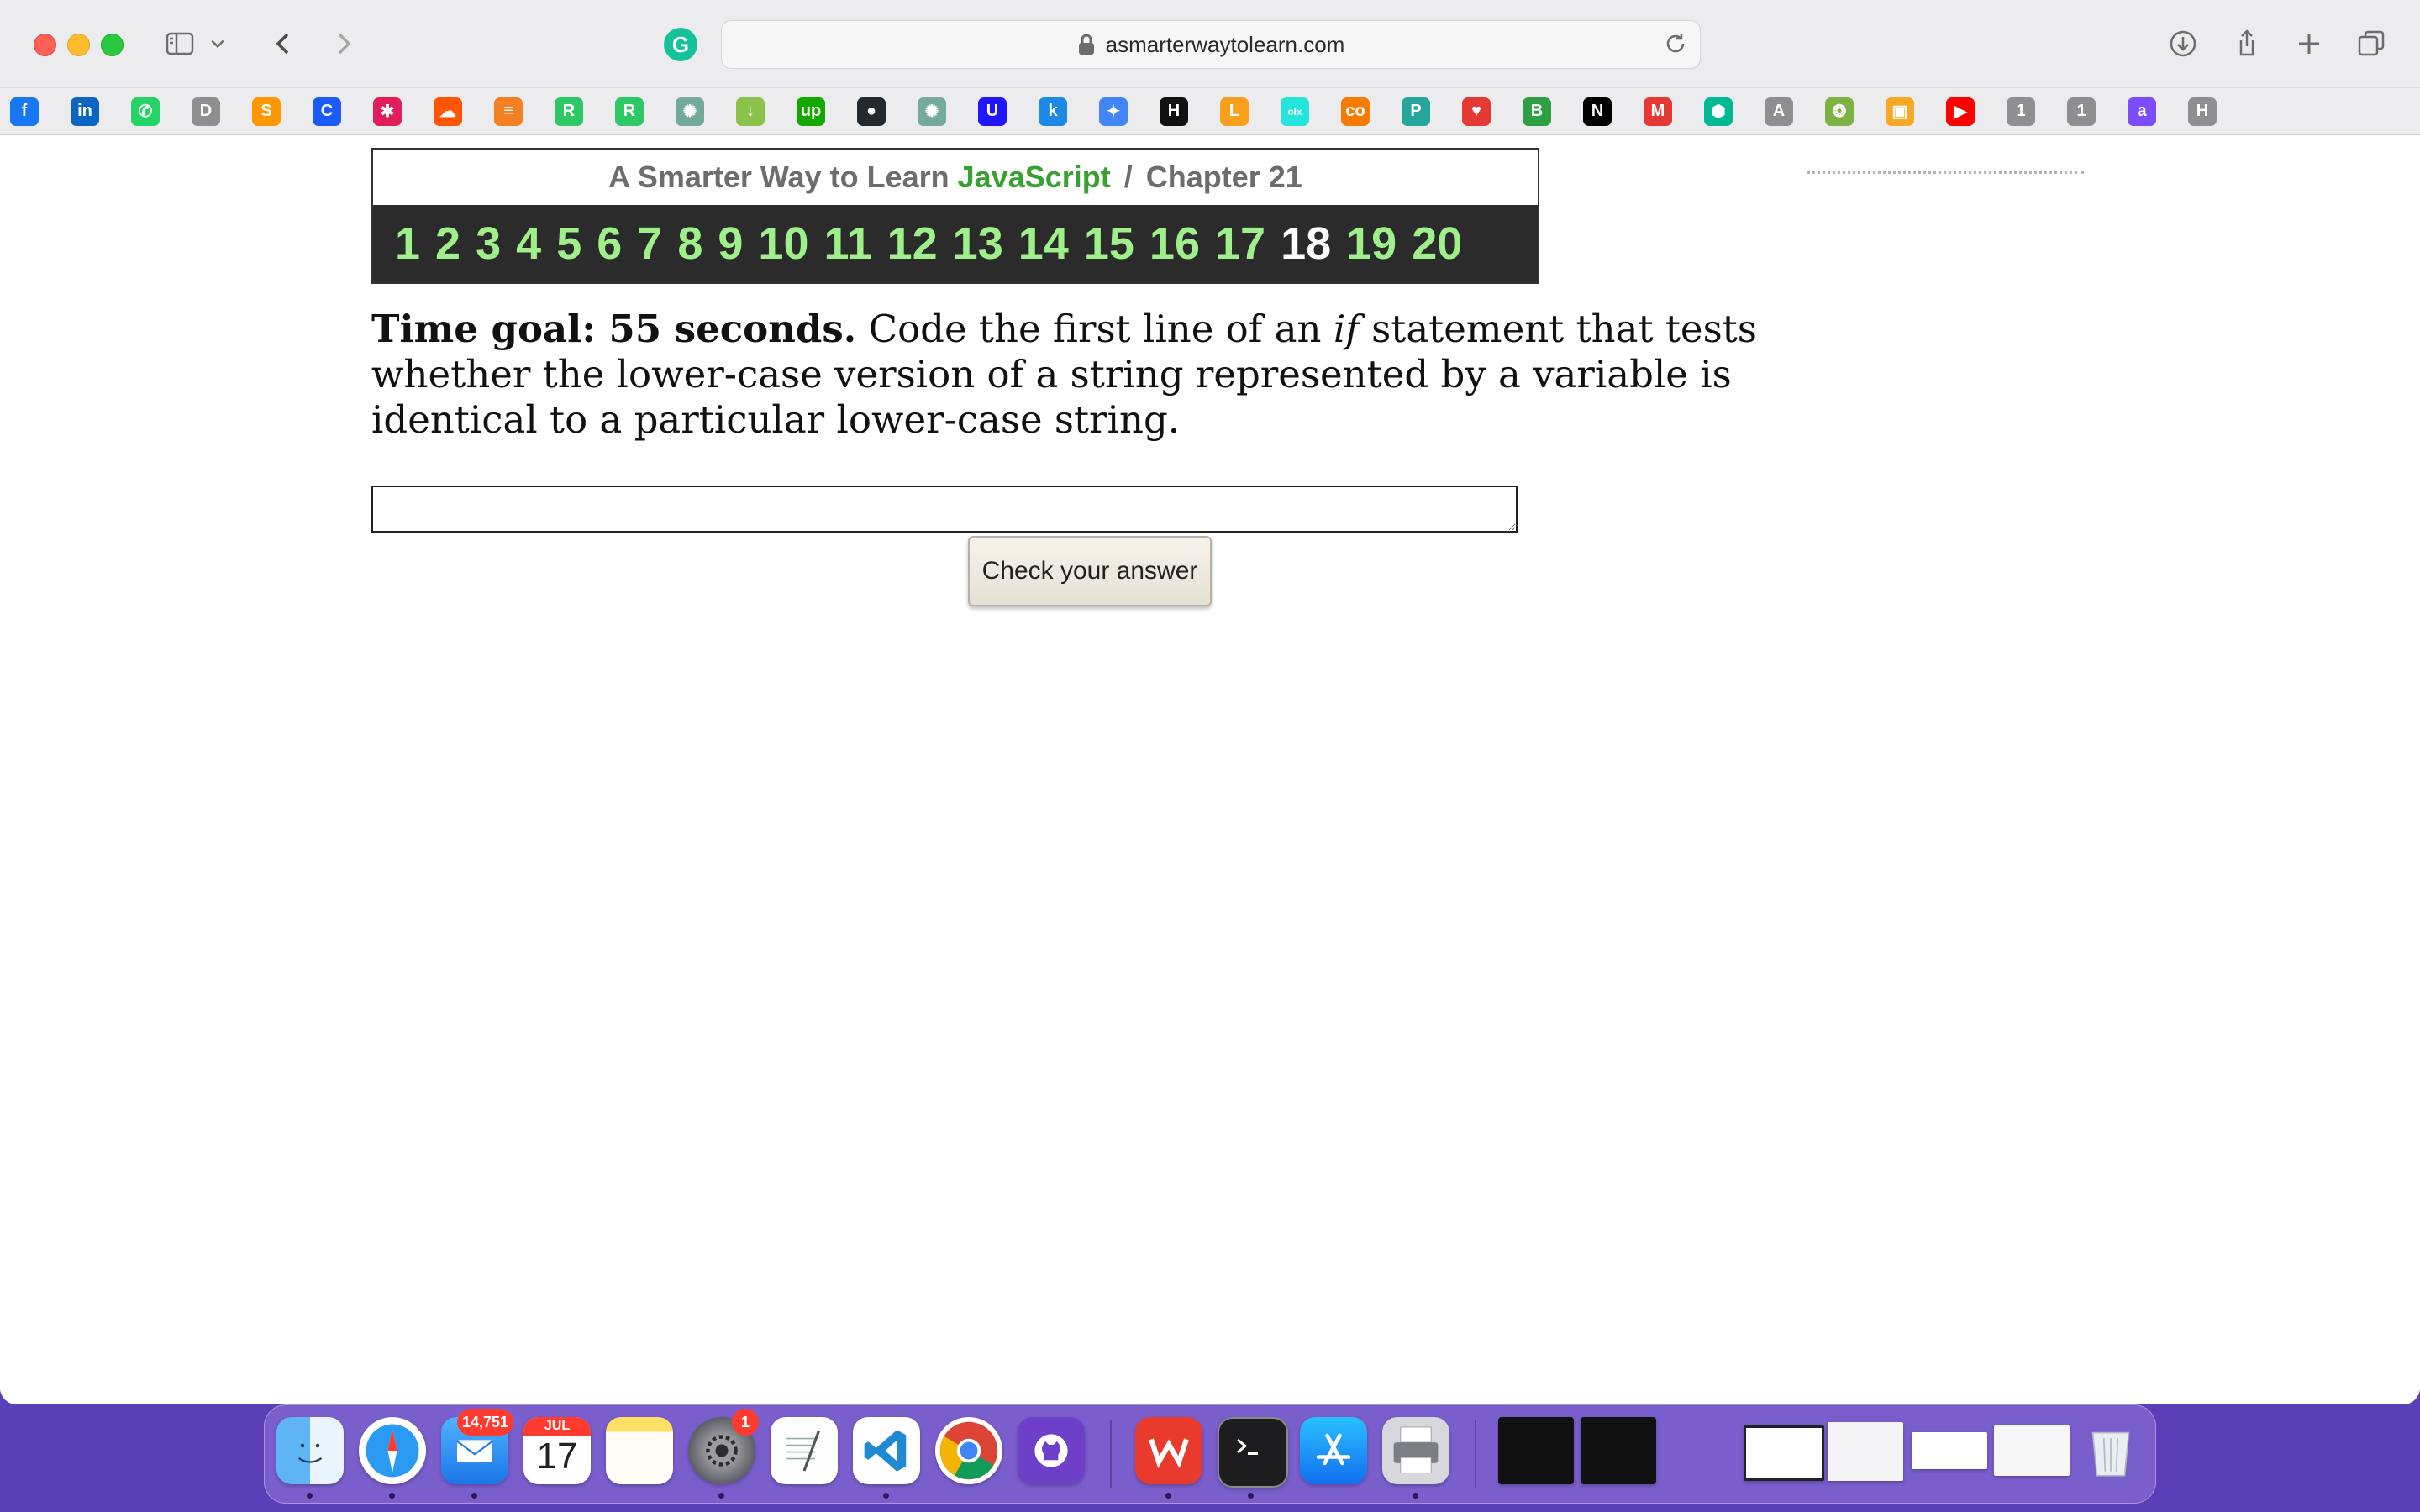  Describe the element at coordinates (1174, 111) in the screenshot. I see `hh-icon: H` at that location.